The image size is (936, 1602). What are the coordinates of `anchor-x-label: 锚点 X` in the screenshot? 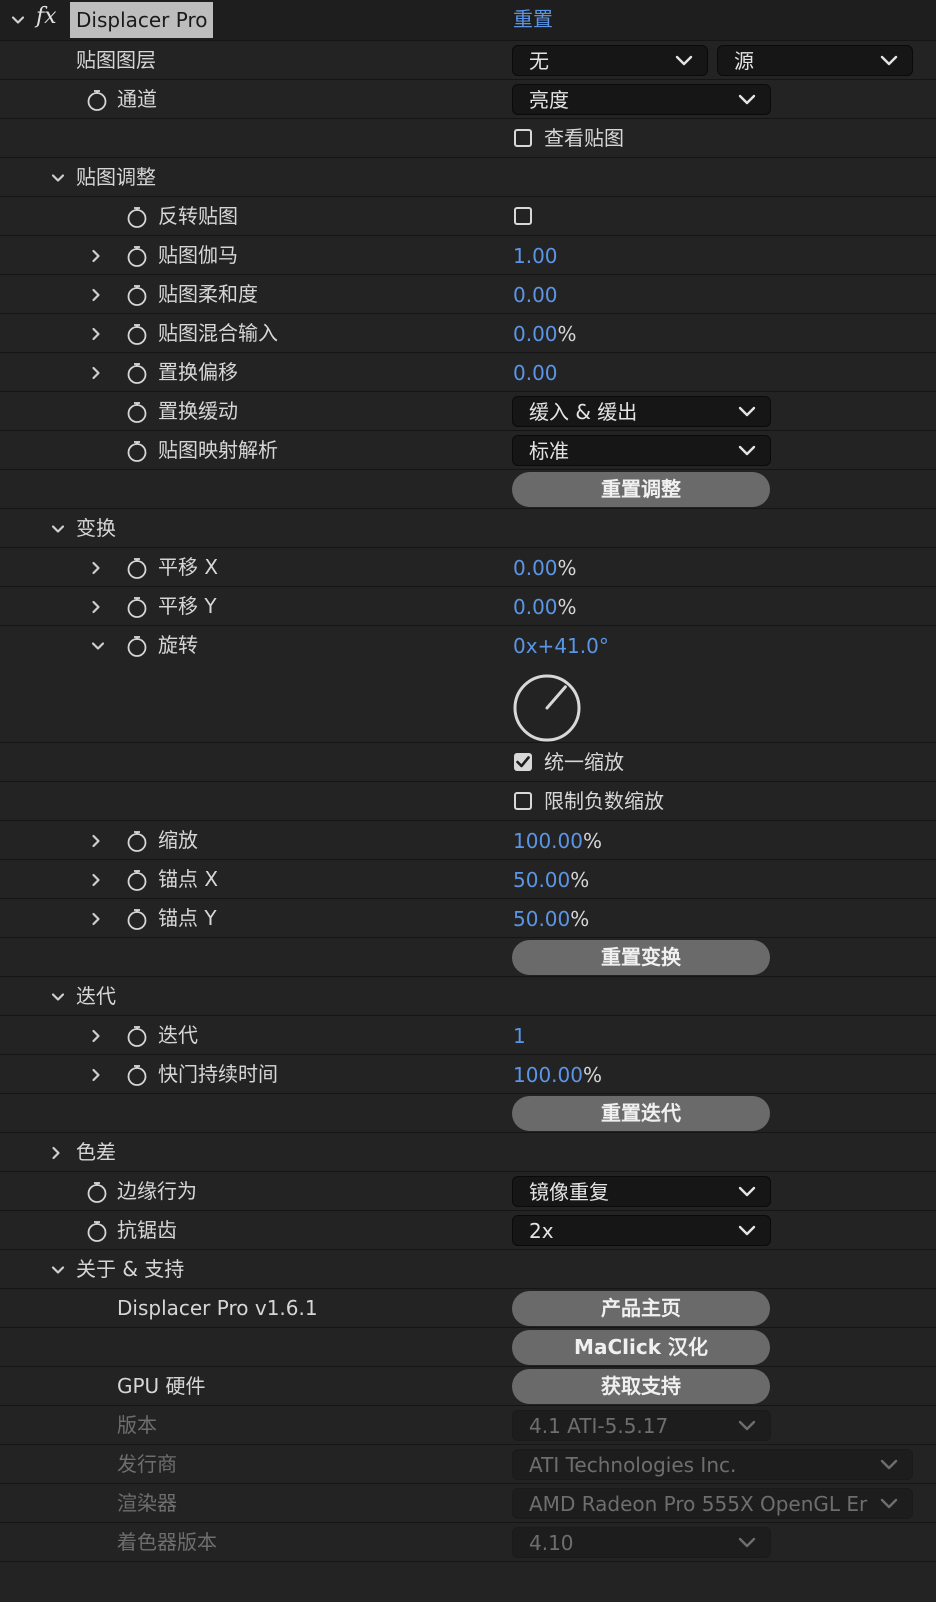 It's located at (188, 879).